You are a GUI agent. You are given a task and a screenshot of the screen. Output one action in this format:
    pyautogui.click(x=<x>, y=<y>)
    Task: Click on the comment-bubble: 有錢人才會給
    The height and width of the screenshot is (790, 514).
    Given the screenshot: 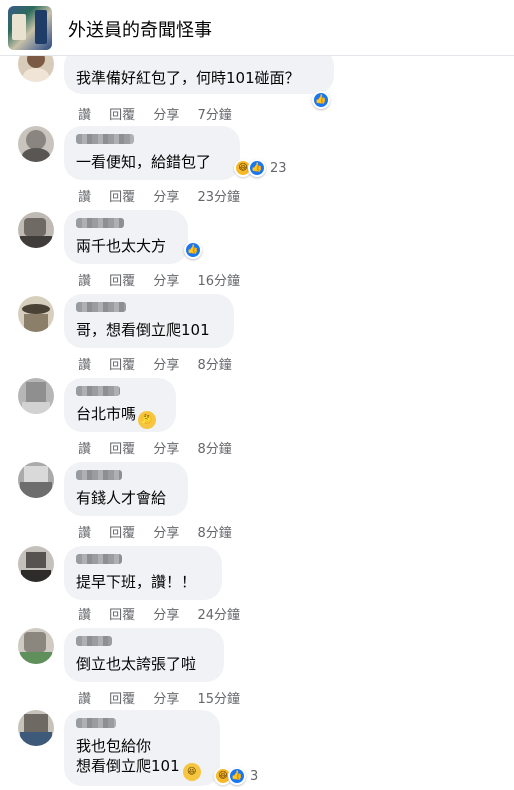 What is the action you would take?
    pyautogui.click(x=126, y=489)
    